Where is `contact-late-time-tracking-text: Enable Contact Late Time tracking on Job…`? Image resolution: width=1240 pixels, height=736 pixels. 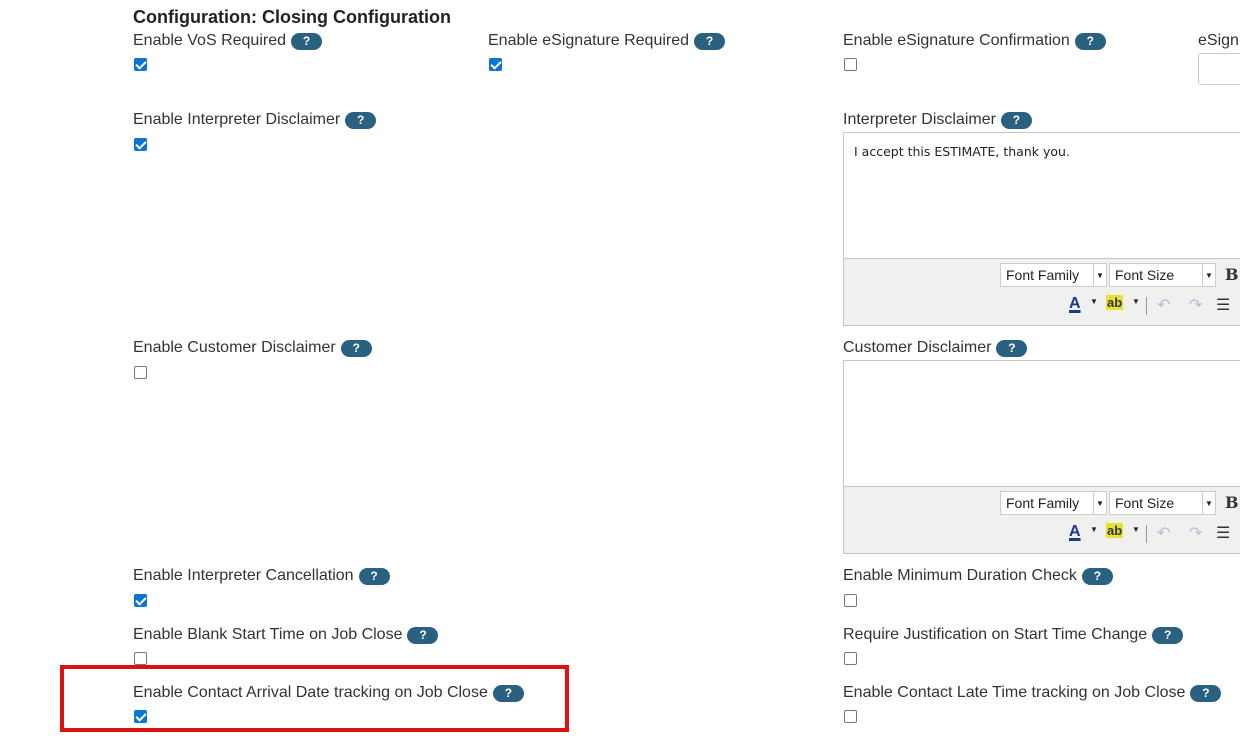
contact-late-time-tracking-text: Enable Contact Late Time tracking on Job… is located at coordinates (1014, 692).